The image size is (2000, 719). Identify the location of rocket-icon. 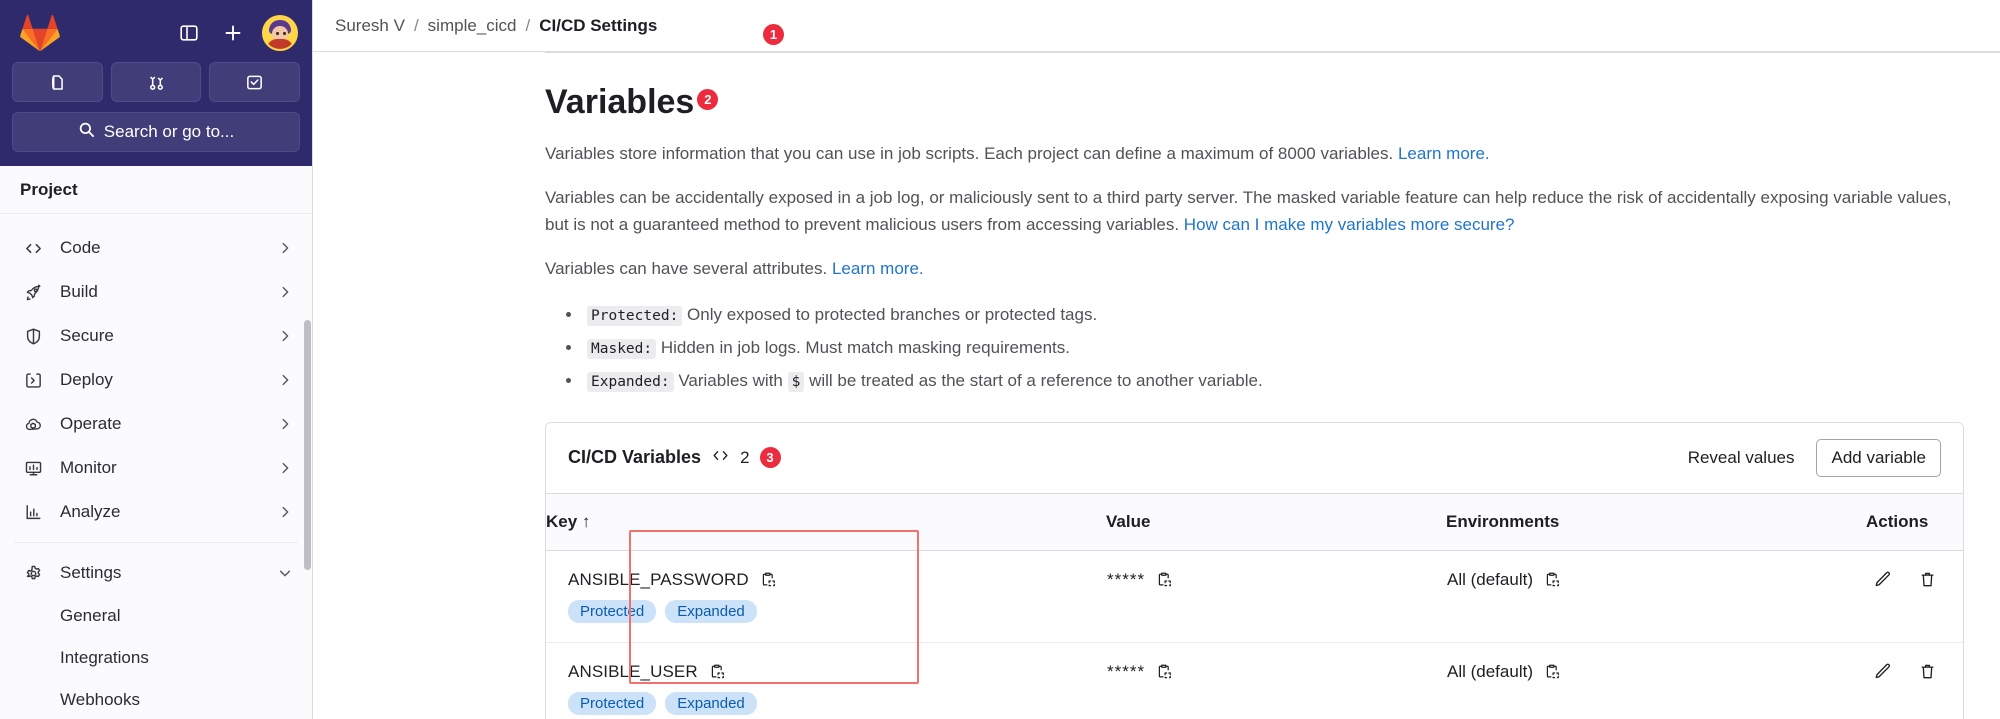
(33, 292).